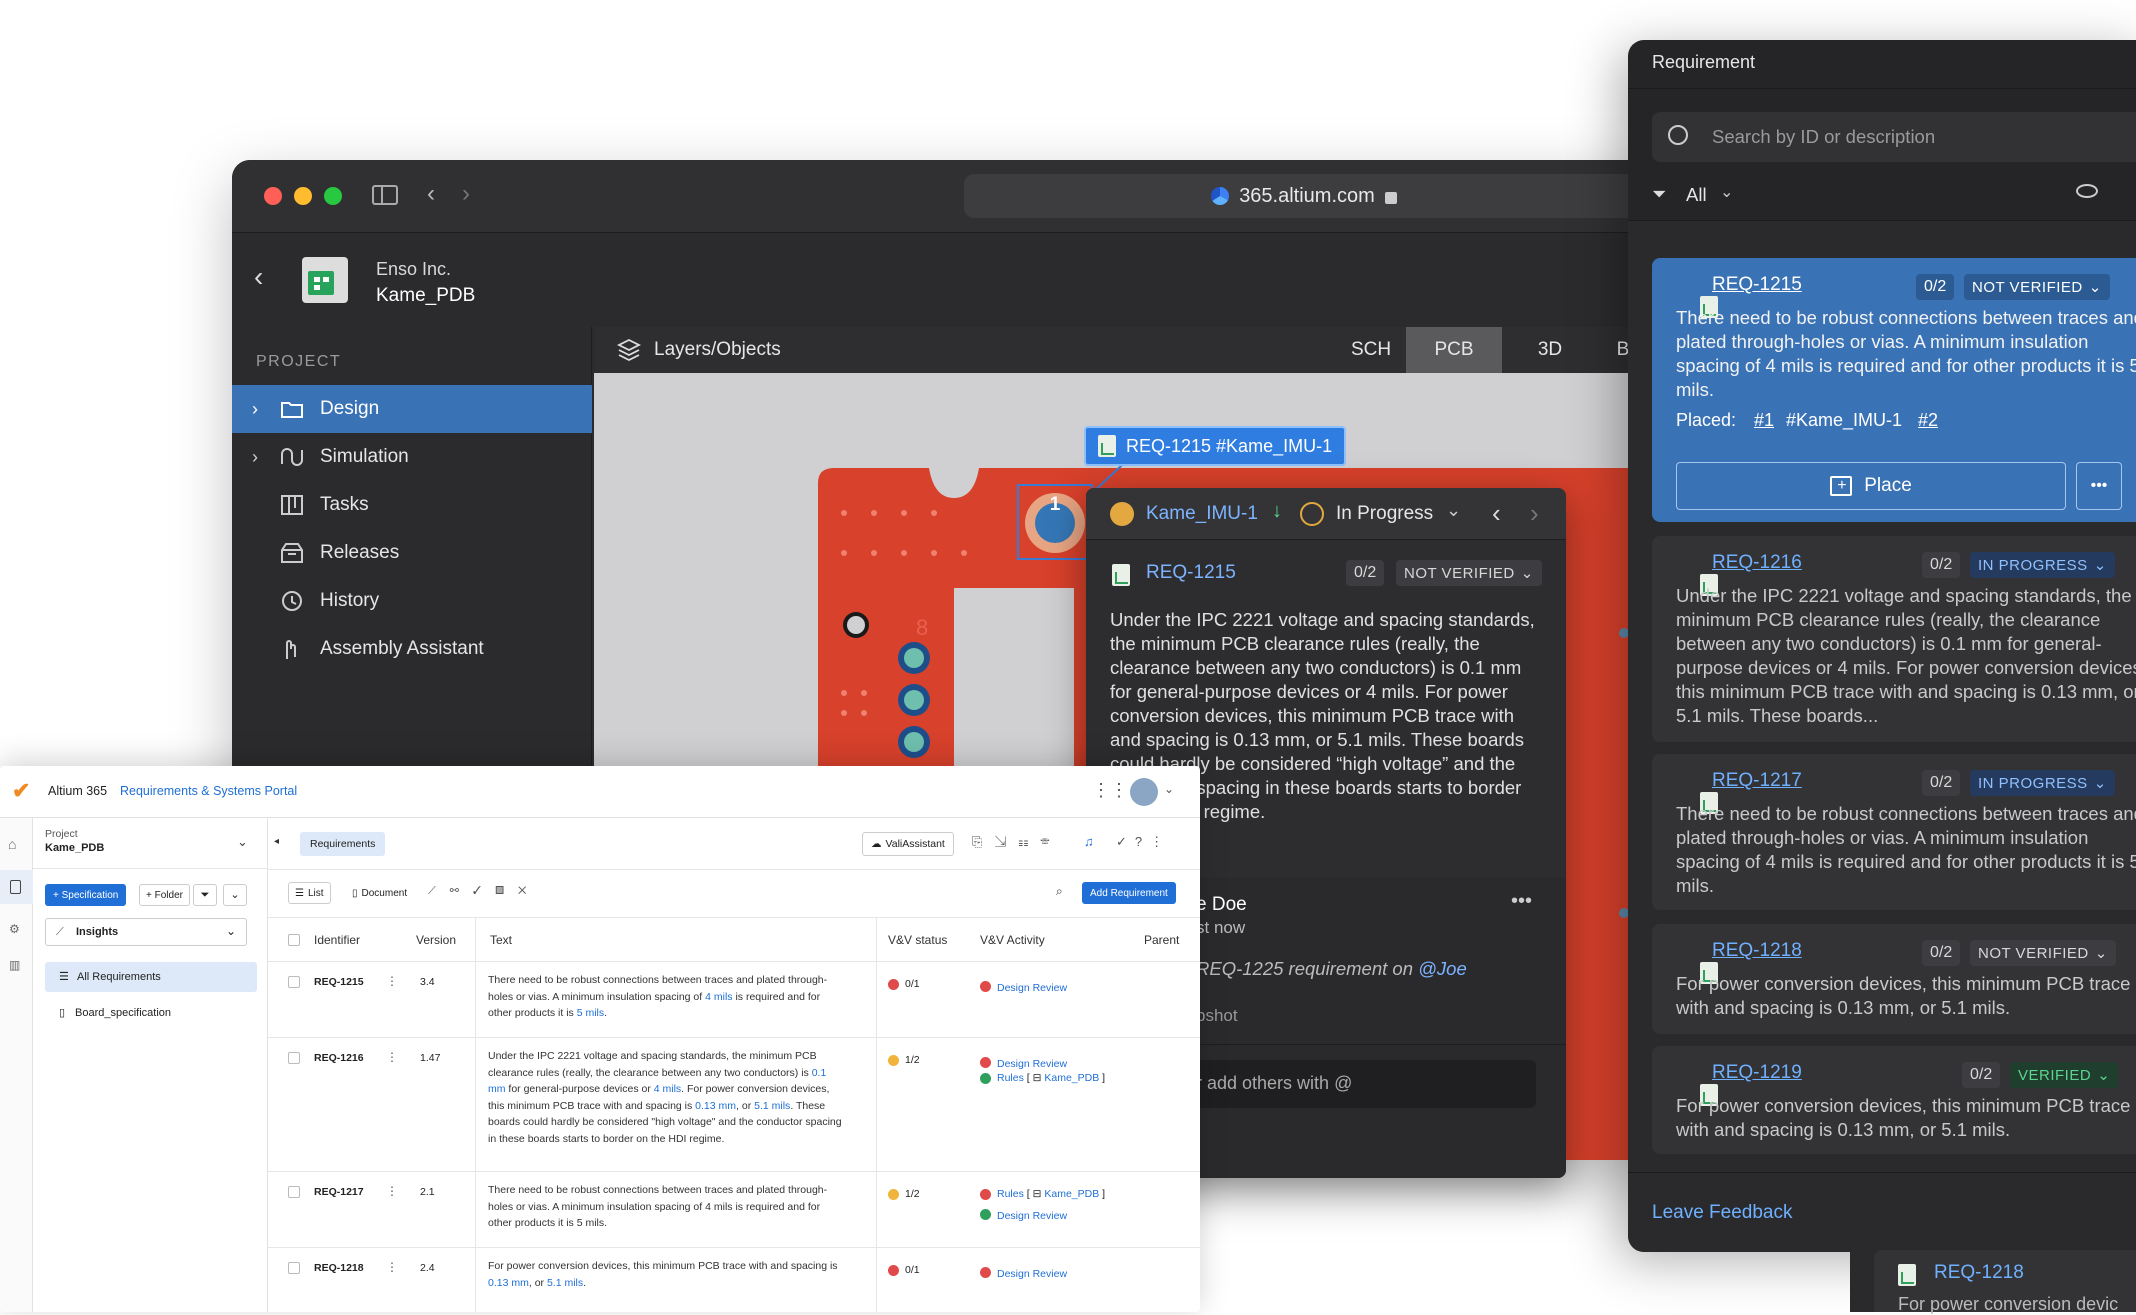  What do you see at coordinates (1129, 893) in the screenshot?
I see `add-requirement-button: Add Requirement` at bounding box center [1129, 893].